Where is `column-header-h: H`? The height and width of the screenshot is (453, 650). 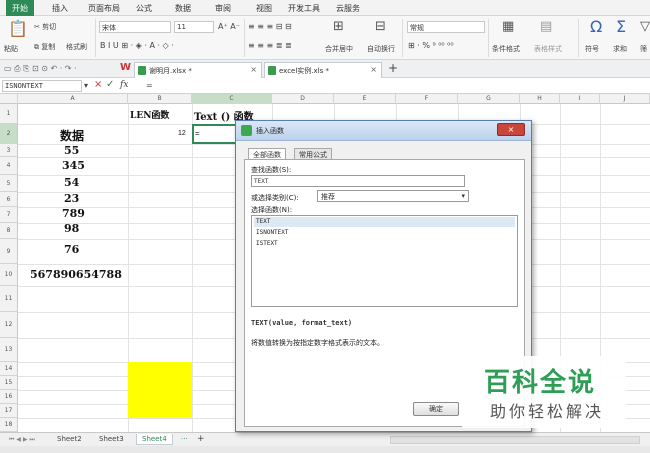 column-header-h: H is located at coordinates (540, 99).